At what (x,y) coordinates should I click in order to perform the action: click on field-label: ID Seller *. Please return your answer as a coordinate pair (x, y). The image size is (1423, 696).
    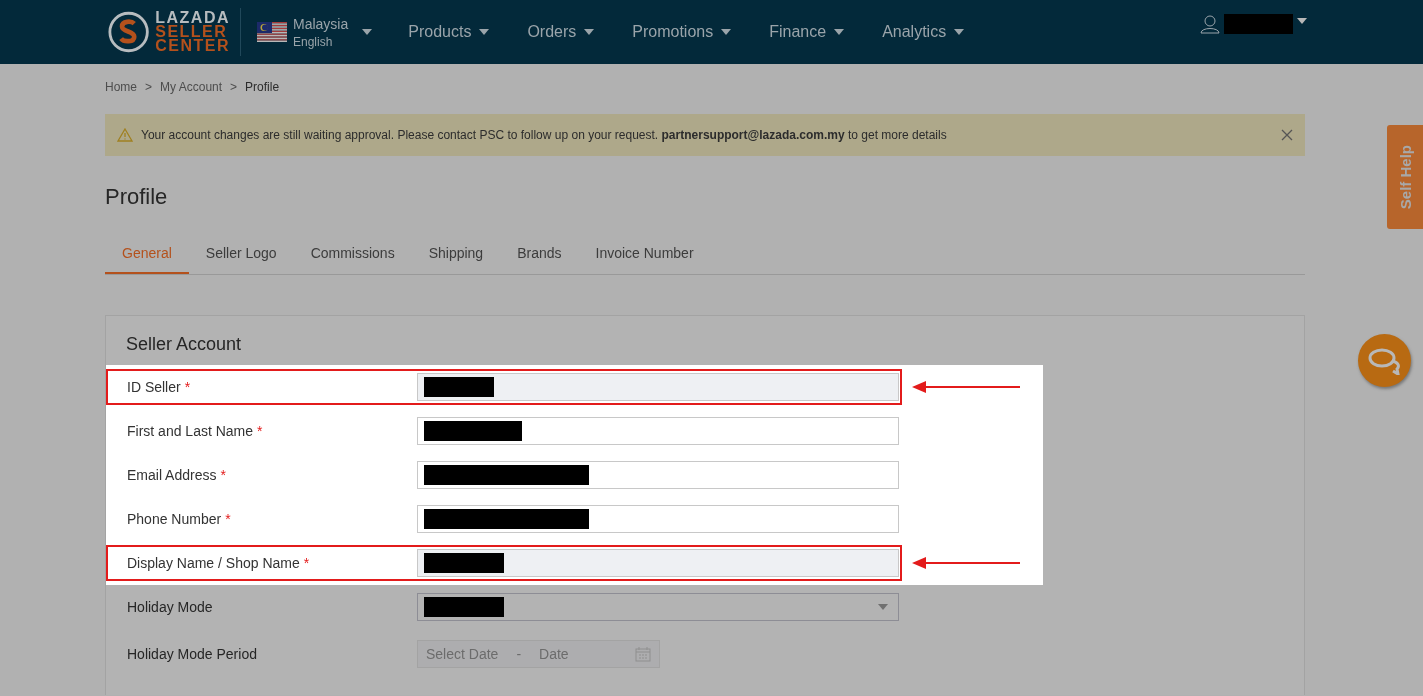
    Looking at the image, I should click on (159, 387).